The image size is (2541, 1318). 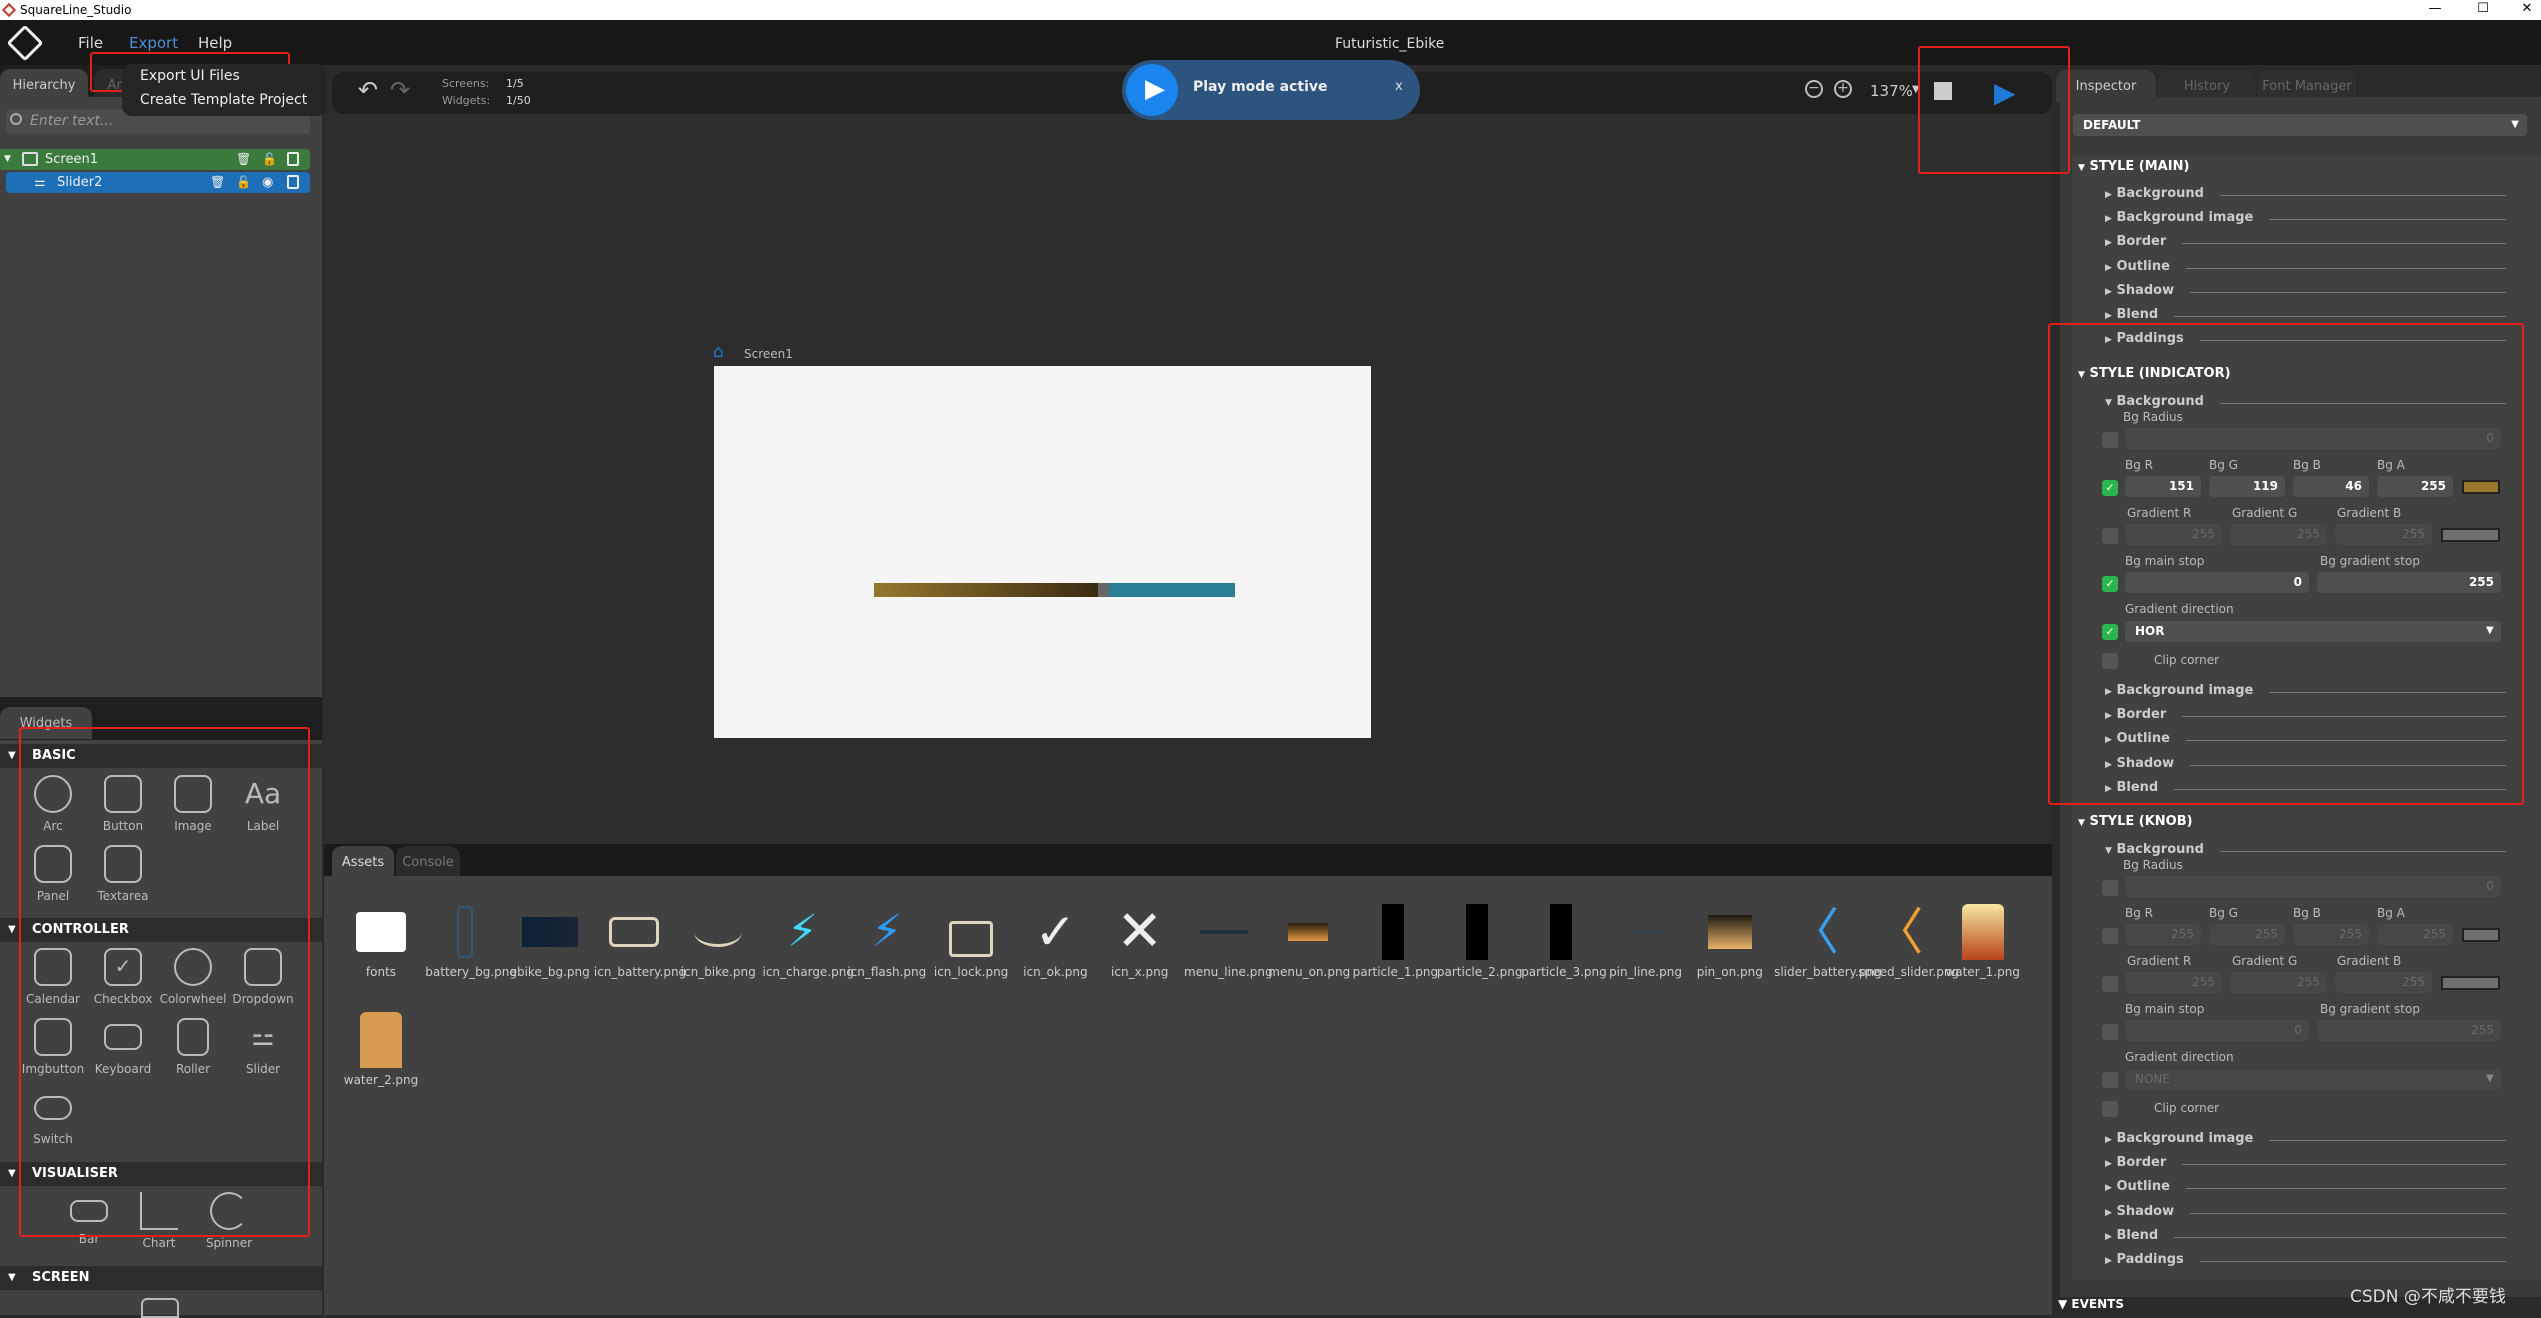 I want to click on tab-assets: Assets, so click(x=363, y=862).